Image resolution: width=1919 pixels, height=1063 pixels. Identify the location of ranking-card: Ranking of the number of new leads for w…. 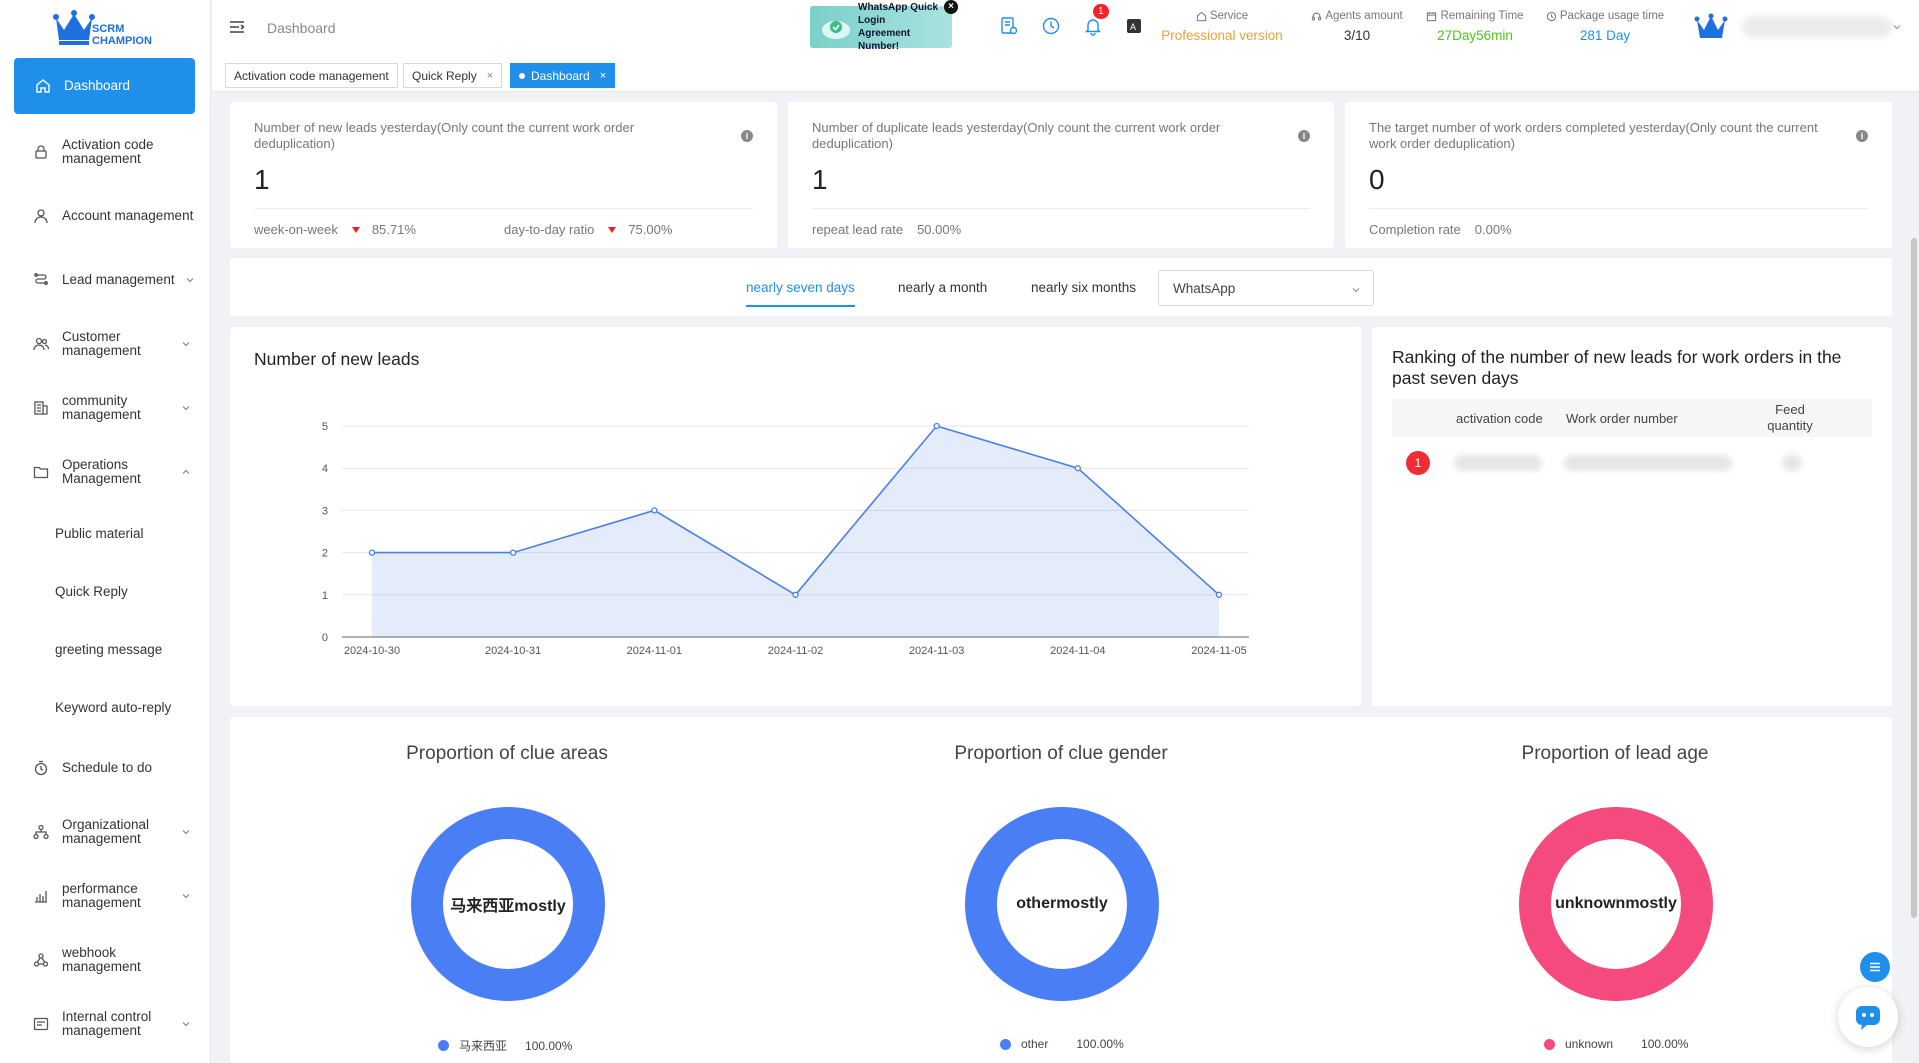
(1632, 516).